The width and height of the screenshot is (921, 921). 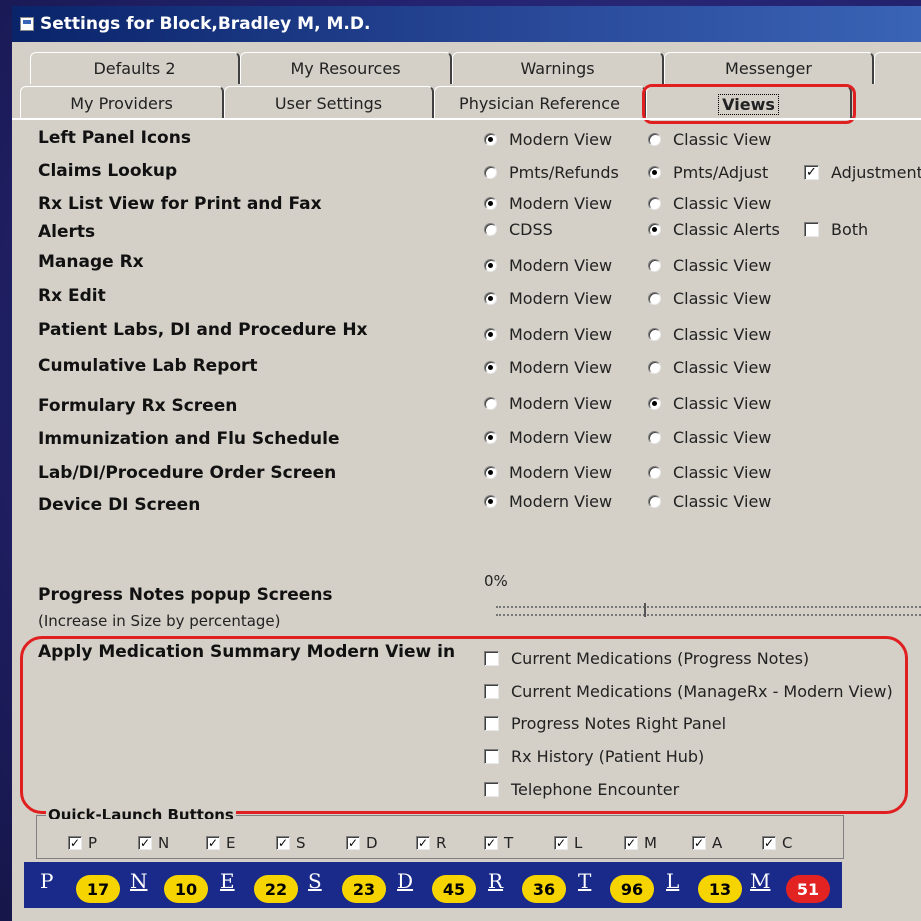 I want to click on tab-messenger: Messenger, so click(x=769, y=68).